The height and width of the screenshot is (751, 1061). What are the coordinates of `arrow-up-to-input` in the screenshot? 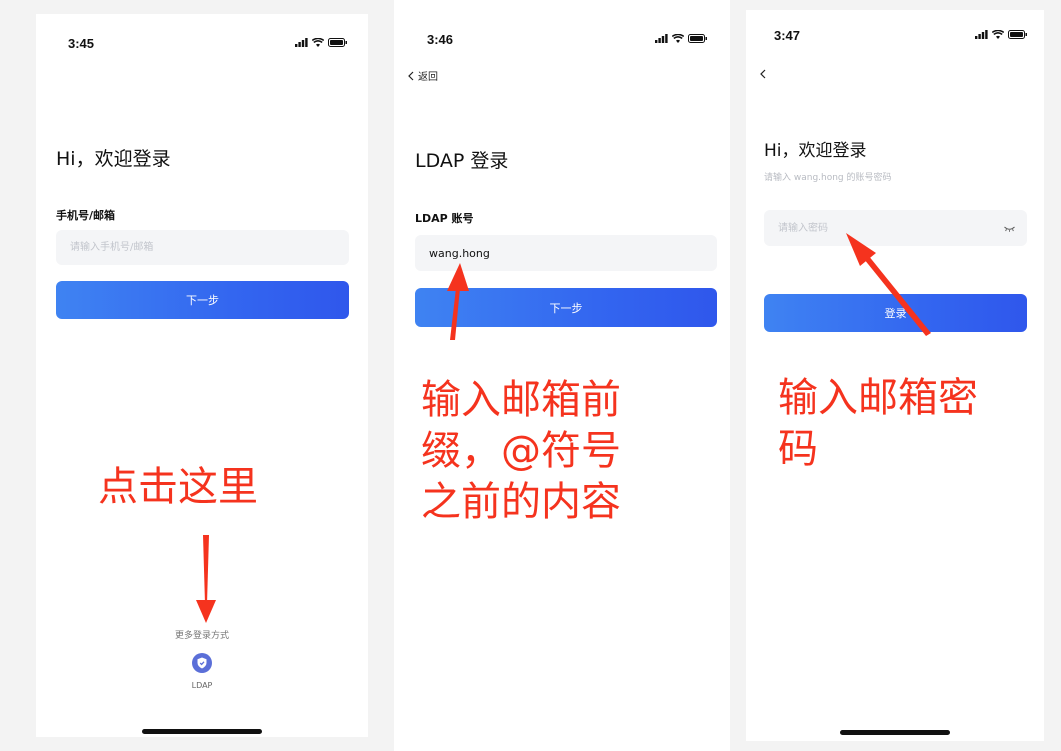 It's located at (458, 301).